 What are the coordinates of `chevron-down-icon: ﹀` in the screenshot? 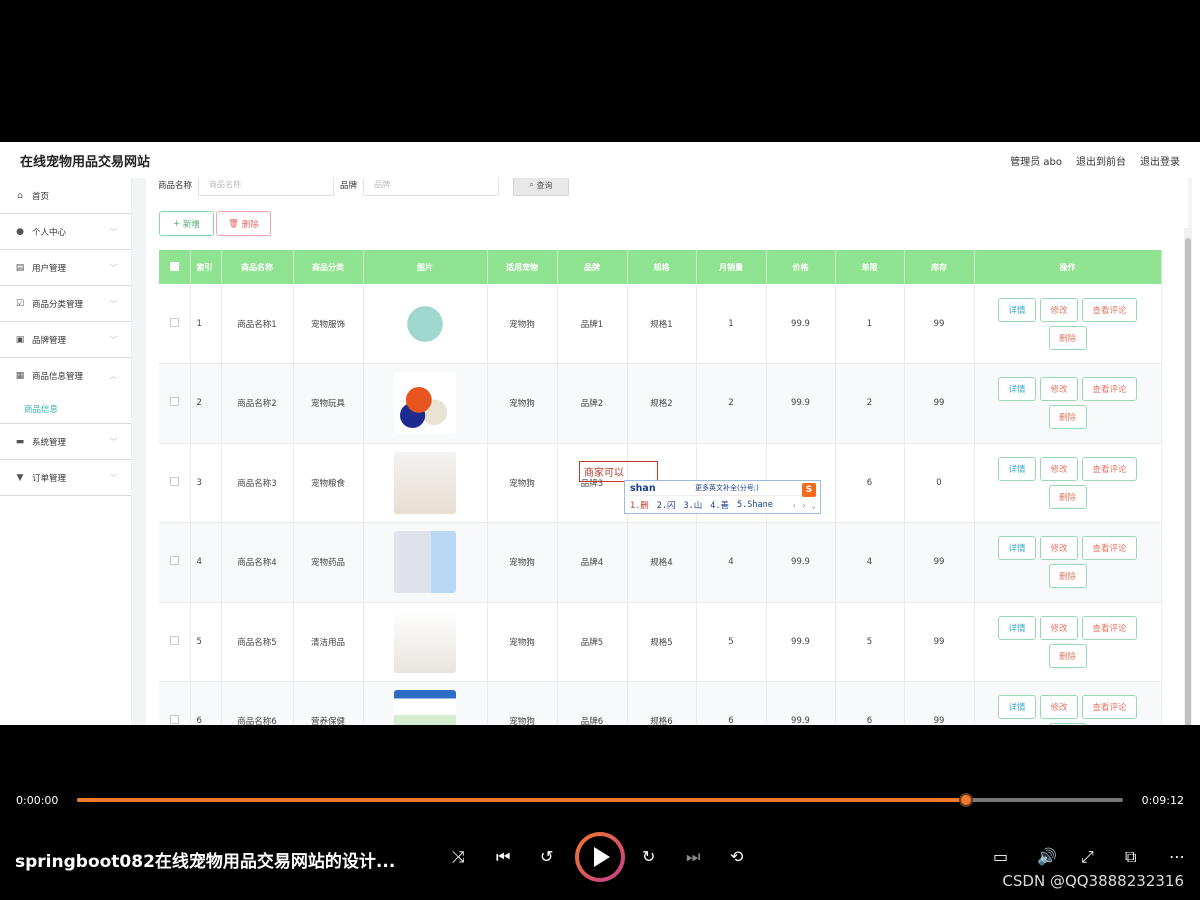 It's located at (113, 267).